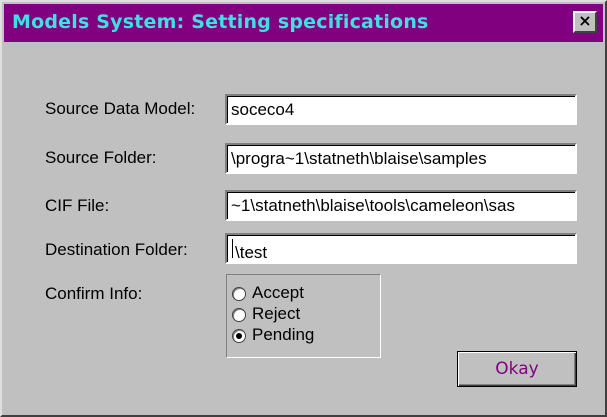 The image size is (607, 417). I want to click on close-icon: ×, so click(585, 20).